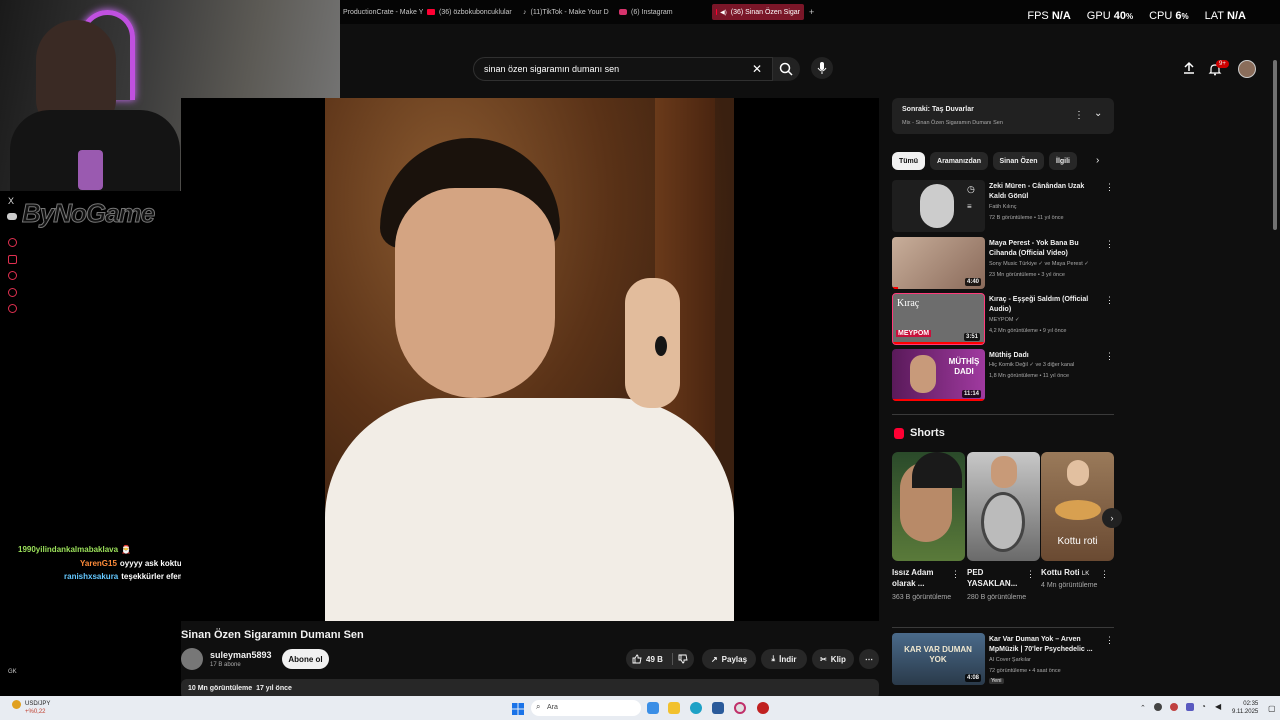  What do you see at coordinates (586, 708) in the screenshot?
I see `taskbar-search-input: ⌕ Ara` at bounding box center [586, 708].